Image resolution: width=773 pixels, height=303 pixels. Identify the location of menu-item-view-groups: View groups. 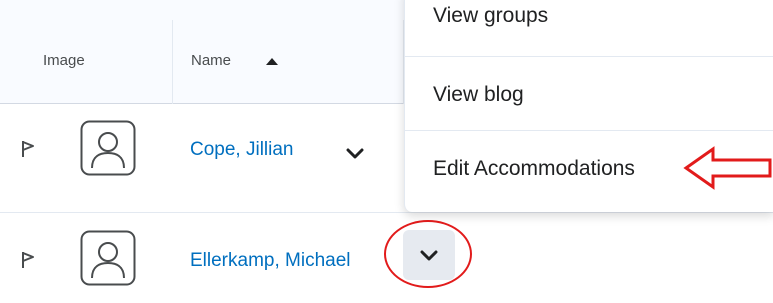
(490, 16).